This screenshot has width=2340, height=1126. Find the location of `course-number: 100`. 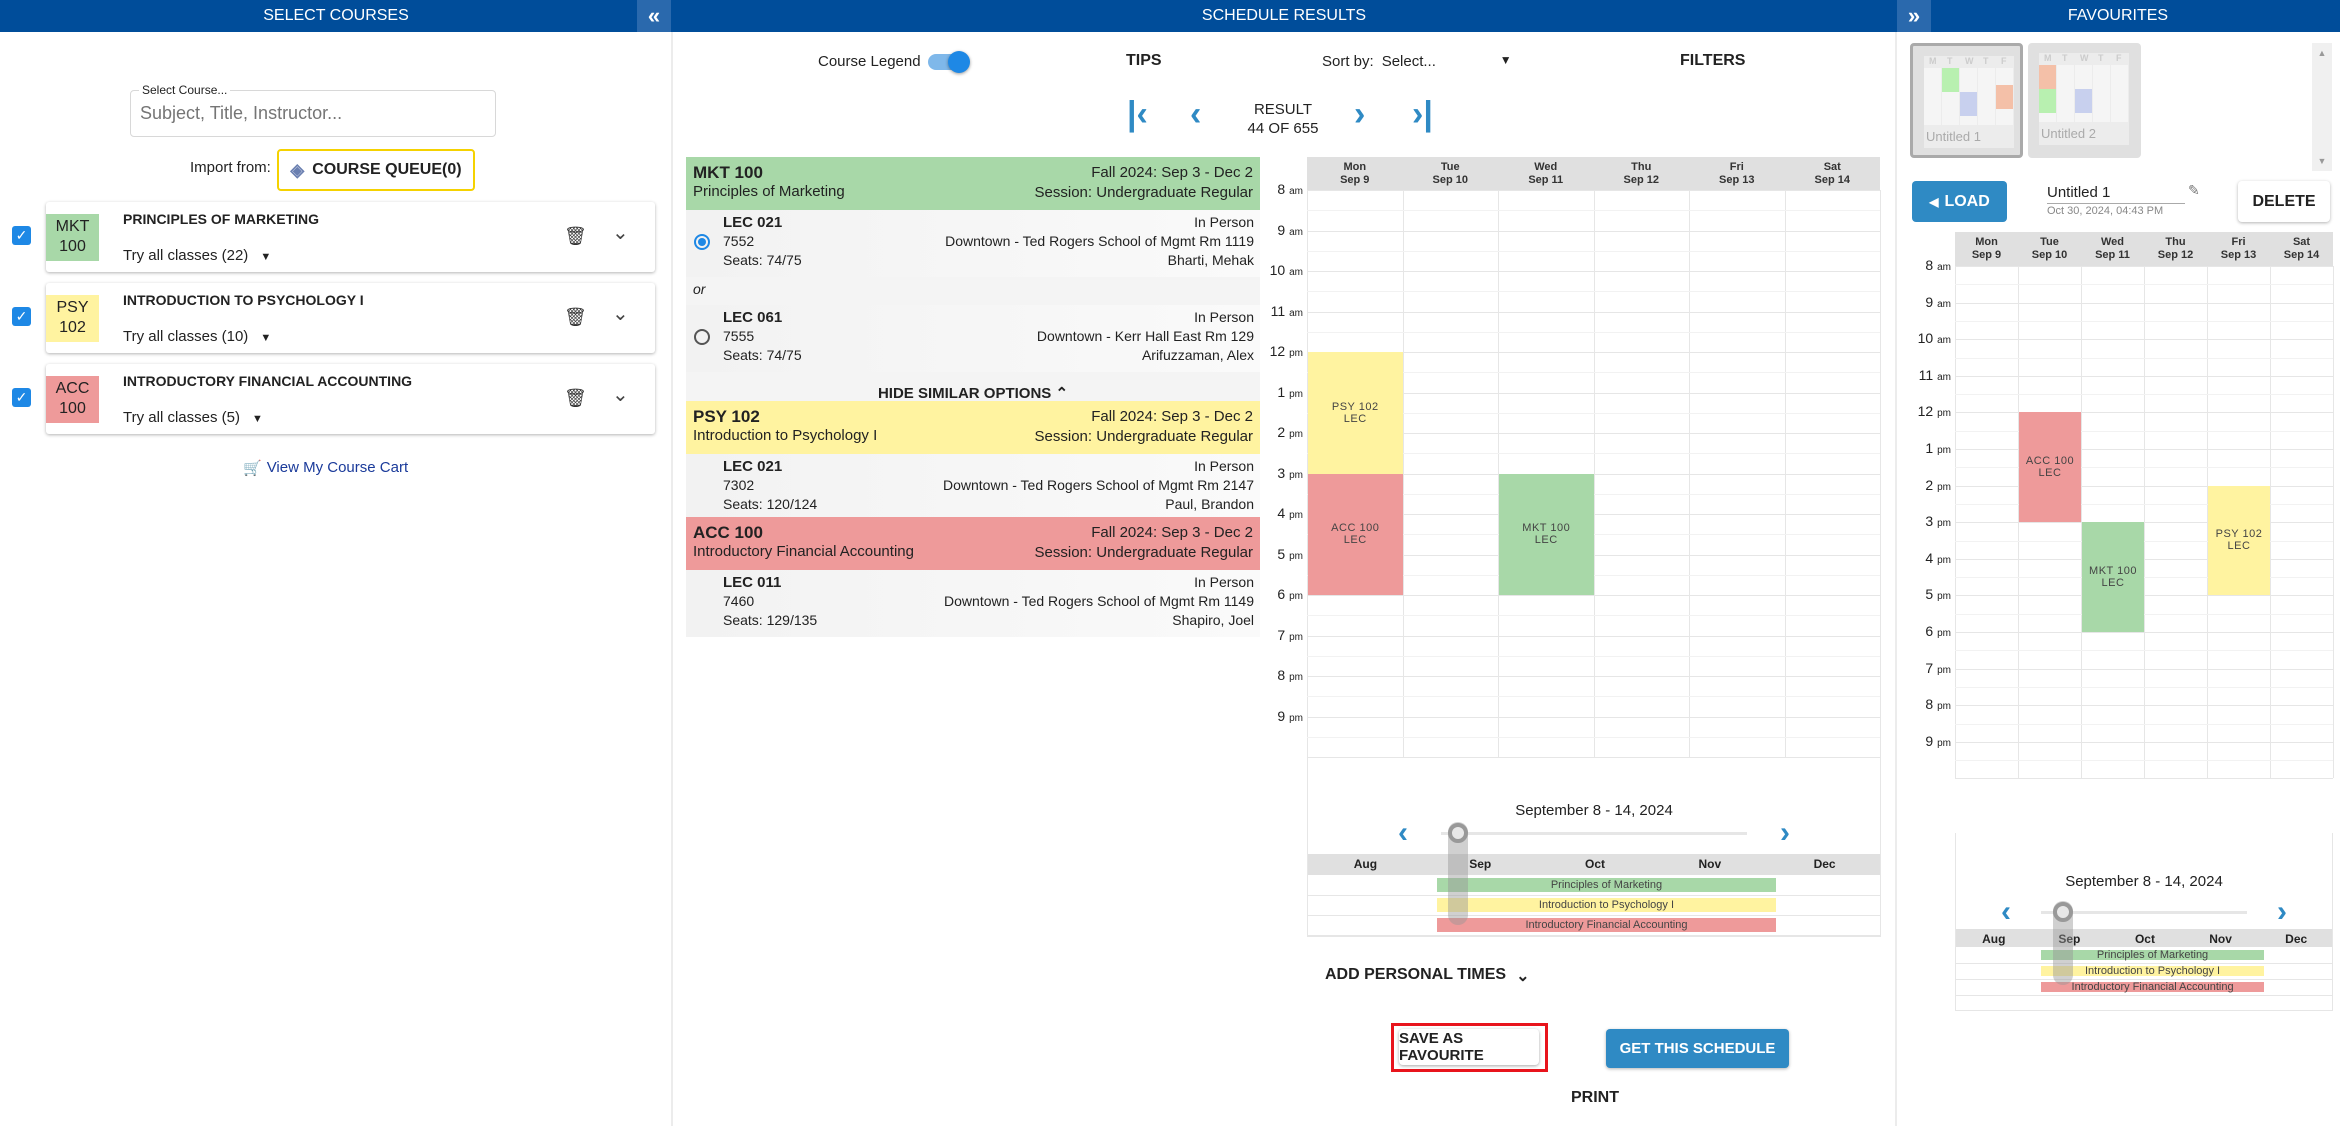

course-number: 100 is located at coordinates (72, 246).